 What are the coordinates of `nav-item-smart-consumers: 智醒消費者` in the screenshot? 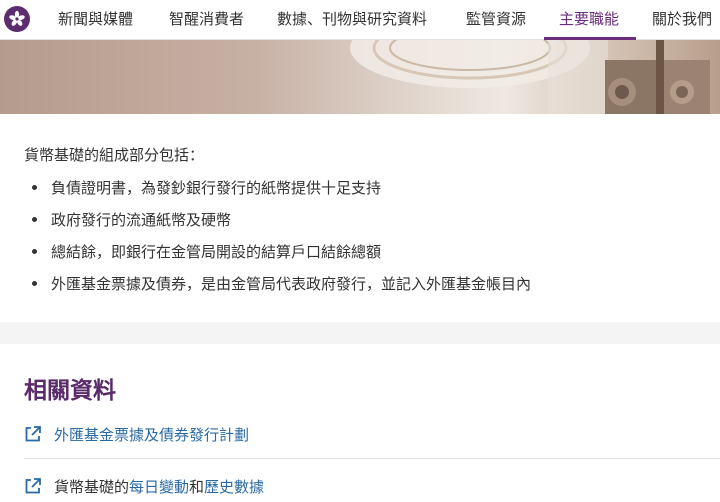 It's located at (206, 20).